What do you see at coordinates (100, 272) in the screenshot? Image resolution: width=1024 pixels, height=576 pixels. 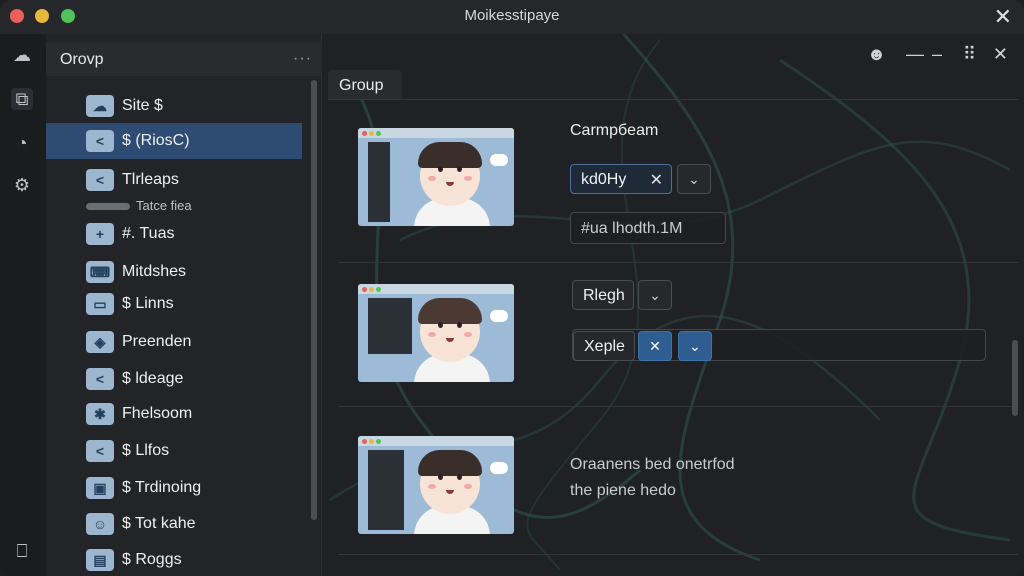 I see `keyboard-icon: ⌨` at bounding box center [100, 272].